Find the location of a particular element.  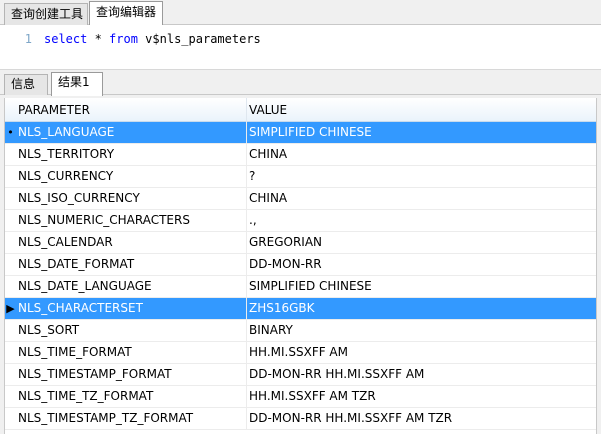

table-row: NLS_DATE_LANGUAGE SIMPLIFIED CHINESE is located at coordinates (300, 287).